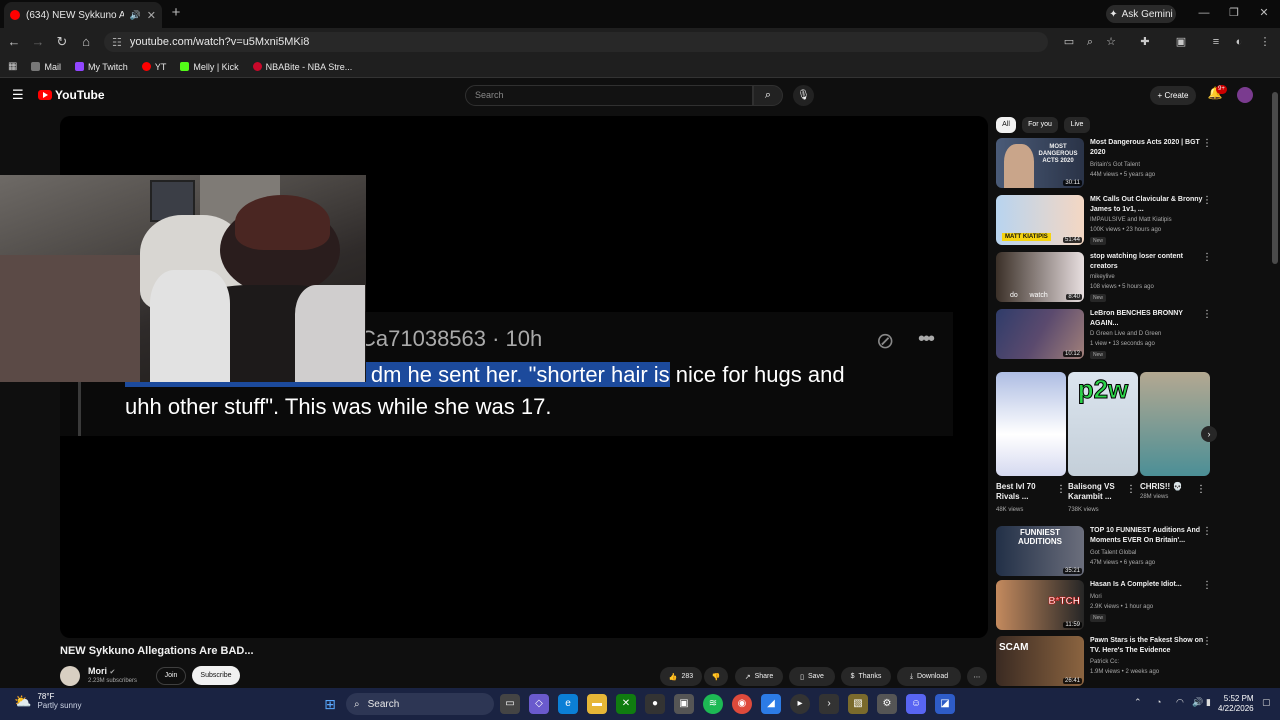  What do you see at coordinates (1239, 42) in the screenshot?
I see `profile-icon: ◐` at bounding box center [1239, 42].